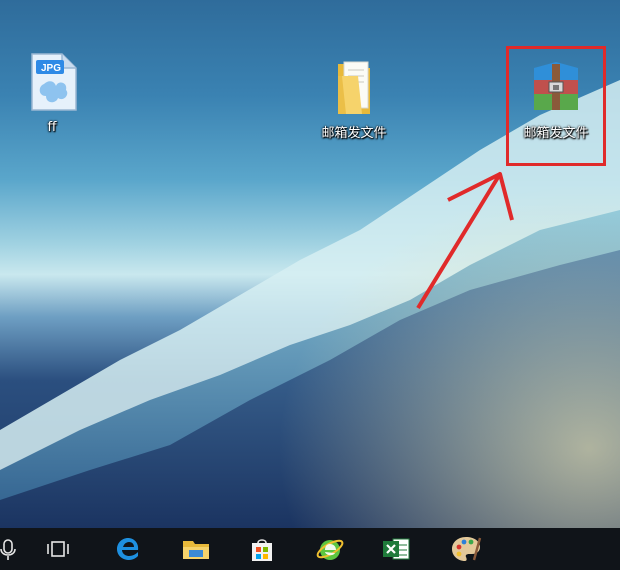 The height and width of the screenshot is (570, 620). I want to click on store-icon, so click(262, 550).